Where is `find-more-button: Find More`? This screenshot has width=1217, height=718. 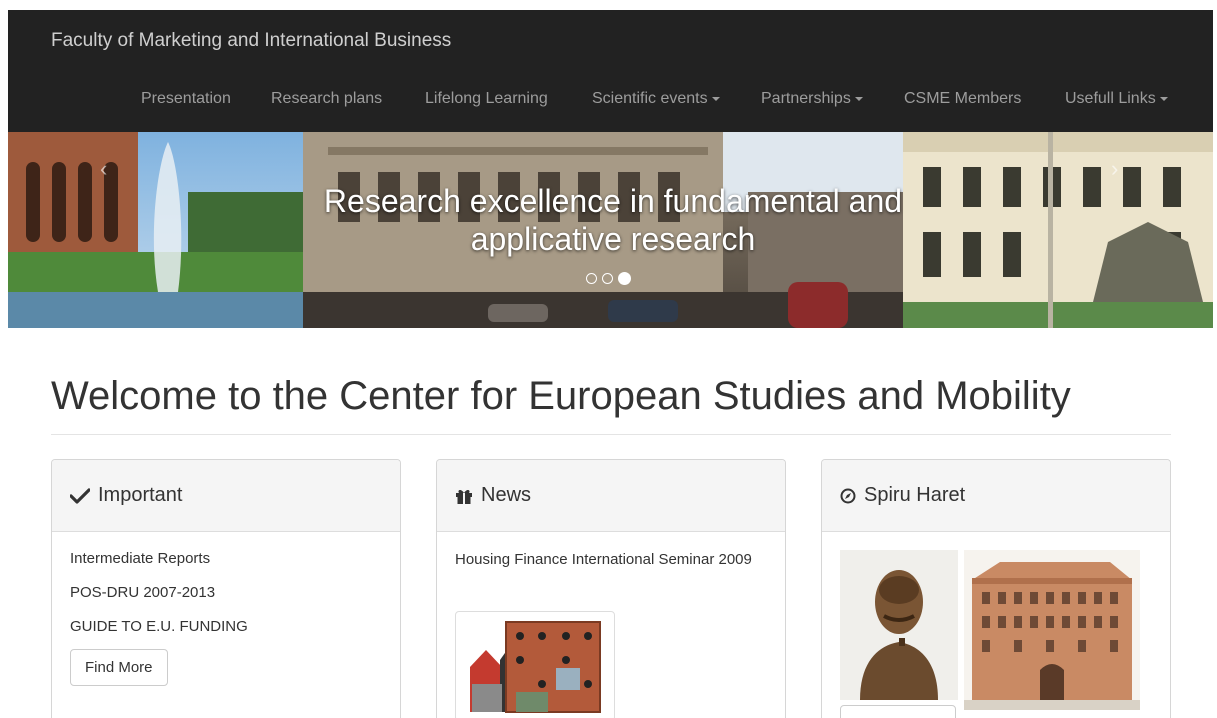 find-more-button: Find More is located at coordinates (119, 667).